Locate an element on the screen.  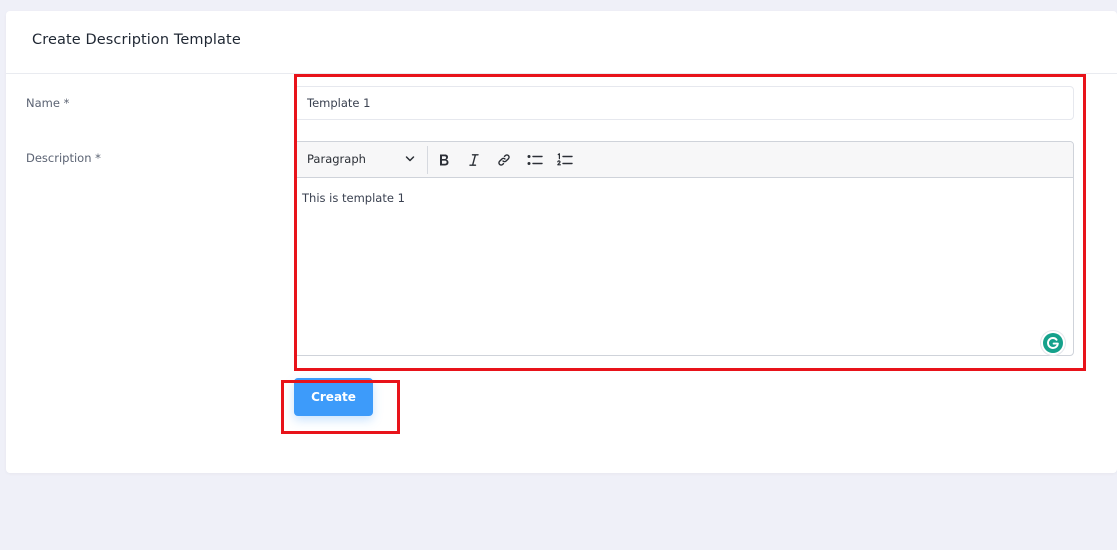
card-header: Create Description Template is located at coordinates (561, 42).